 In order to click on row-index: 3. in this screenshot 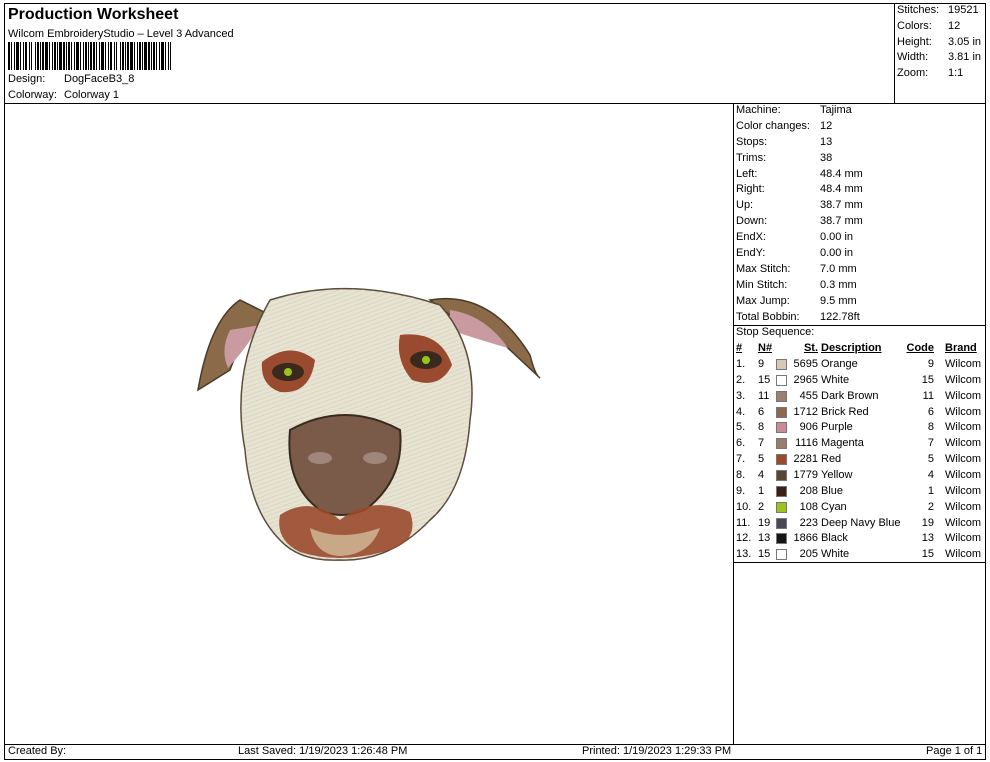, I will do `click(741, 395)`.